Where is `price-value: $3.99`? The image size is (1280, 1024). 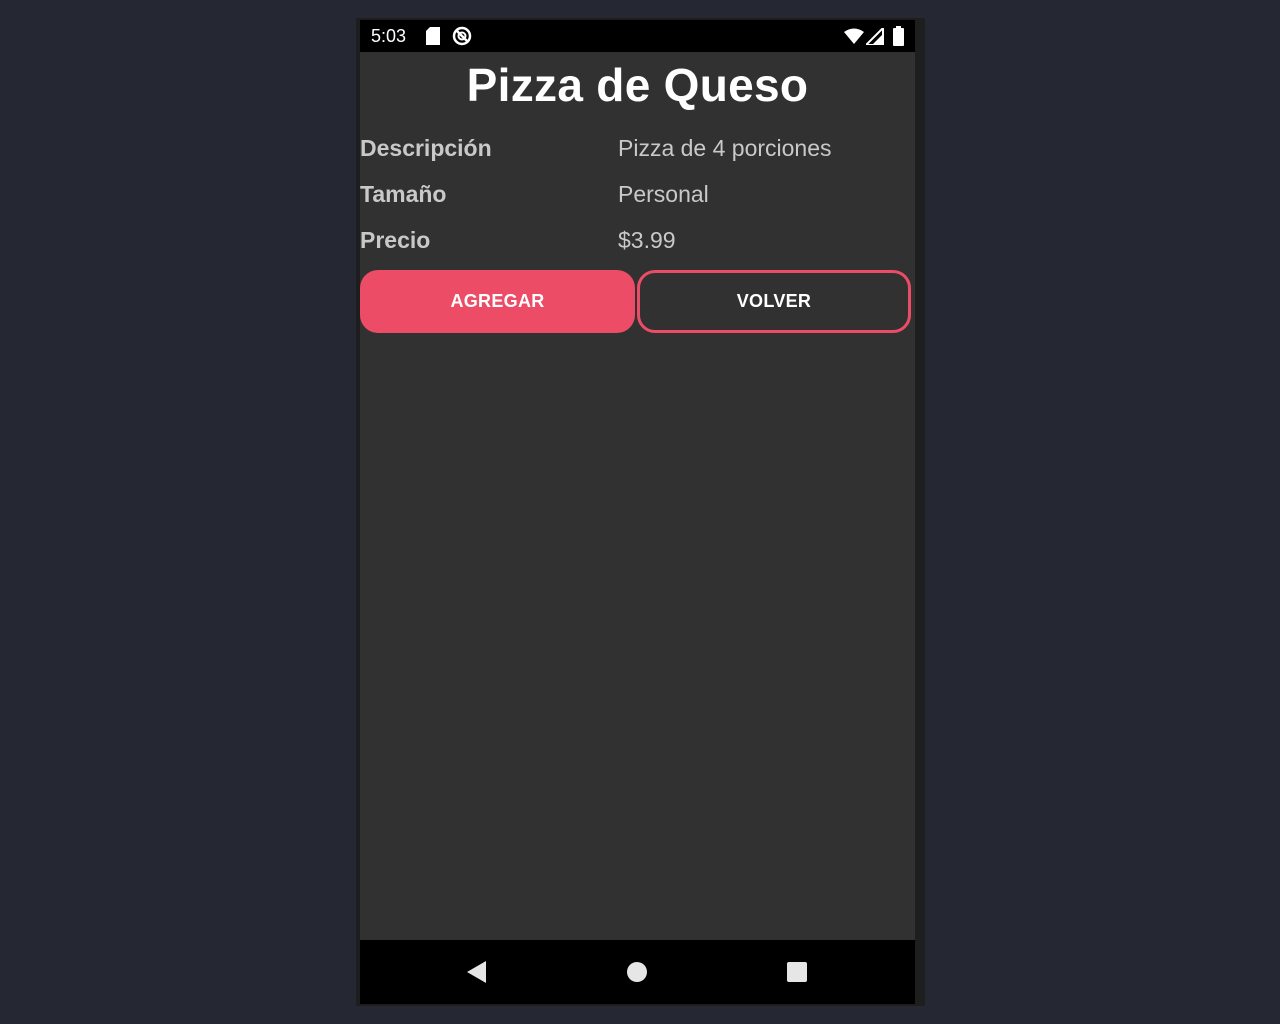
price-value: $3.99 is located at coordinates (647, 240).